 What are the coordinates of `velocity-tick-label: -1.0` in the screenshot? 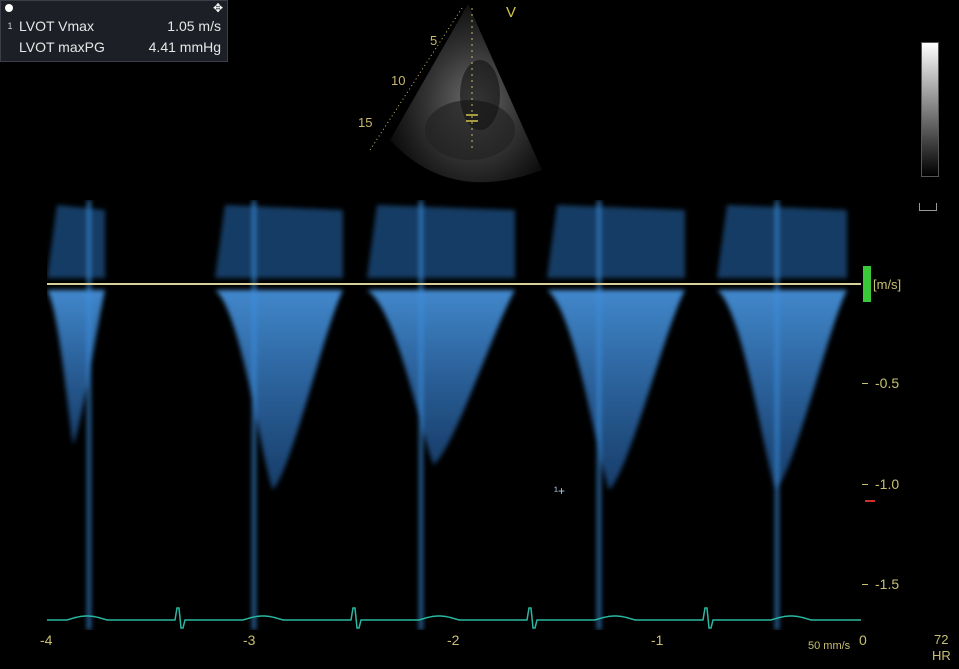 It's located at (887, 484).